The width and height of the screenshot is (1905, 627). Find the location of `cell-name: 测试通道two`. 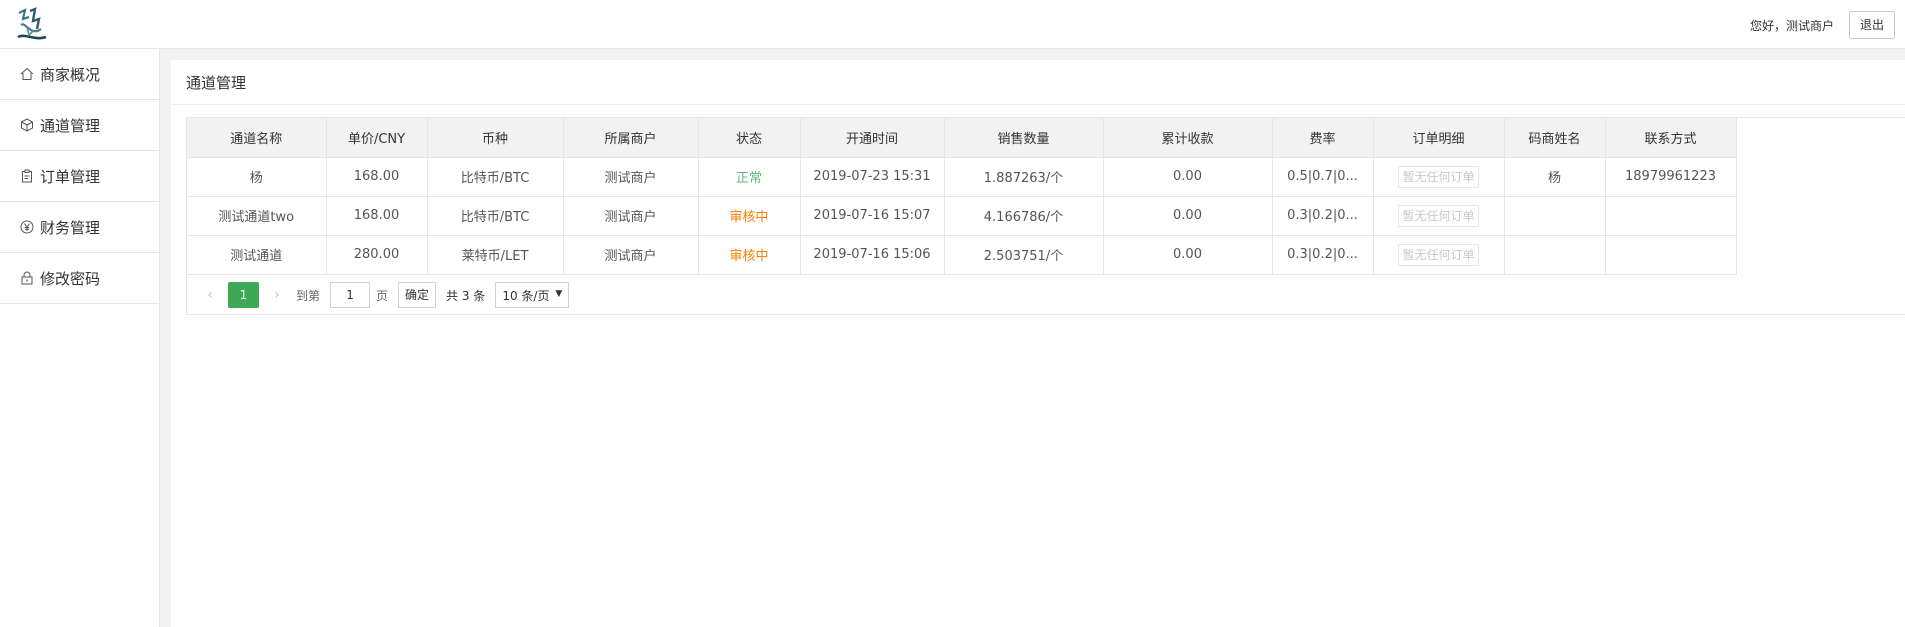

cell-name: 测试通道two is located at coordinates (257, 216).